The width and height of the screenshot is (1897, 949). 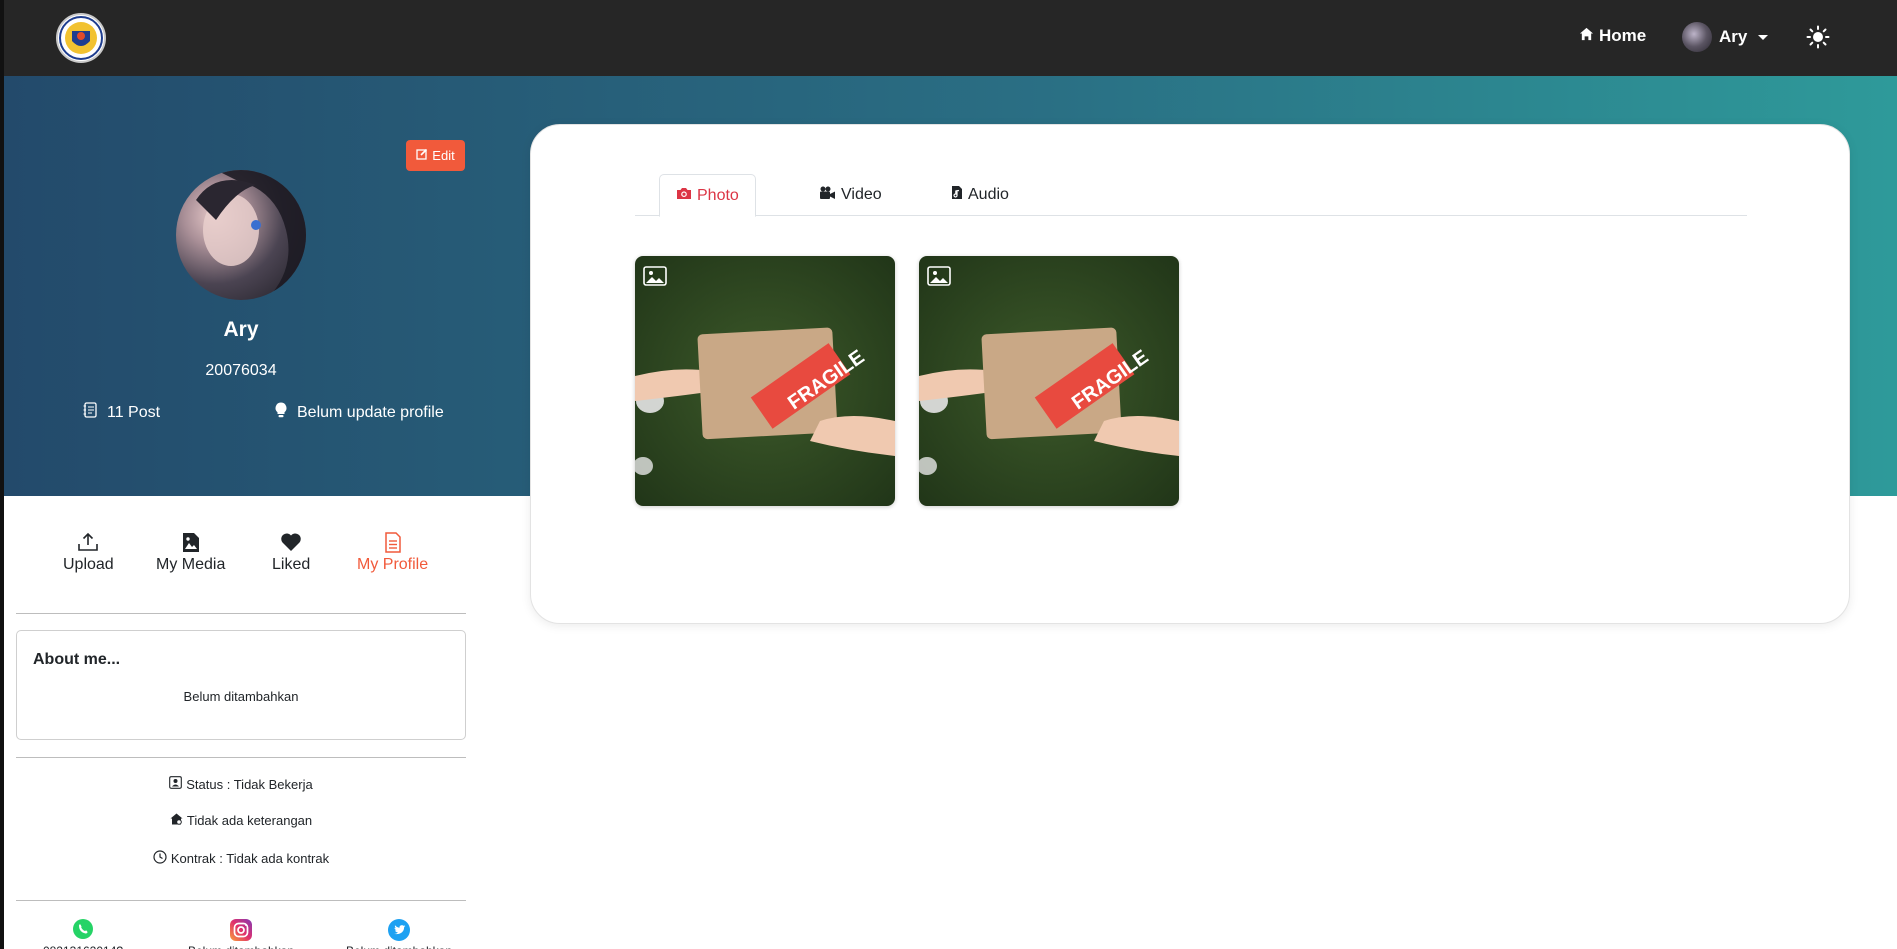 What do you see at coordinates (241, 370) in the screenshot?
I see `profile-id-number: 20076034` at bounding box center [241, 370].